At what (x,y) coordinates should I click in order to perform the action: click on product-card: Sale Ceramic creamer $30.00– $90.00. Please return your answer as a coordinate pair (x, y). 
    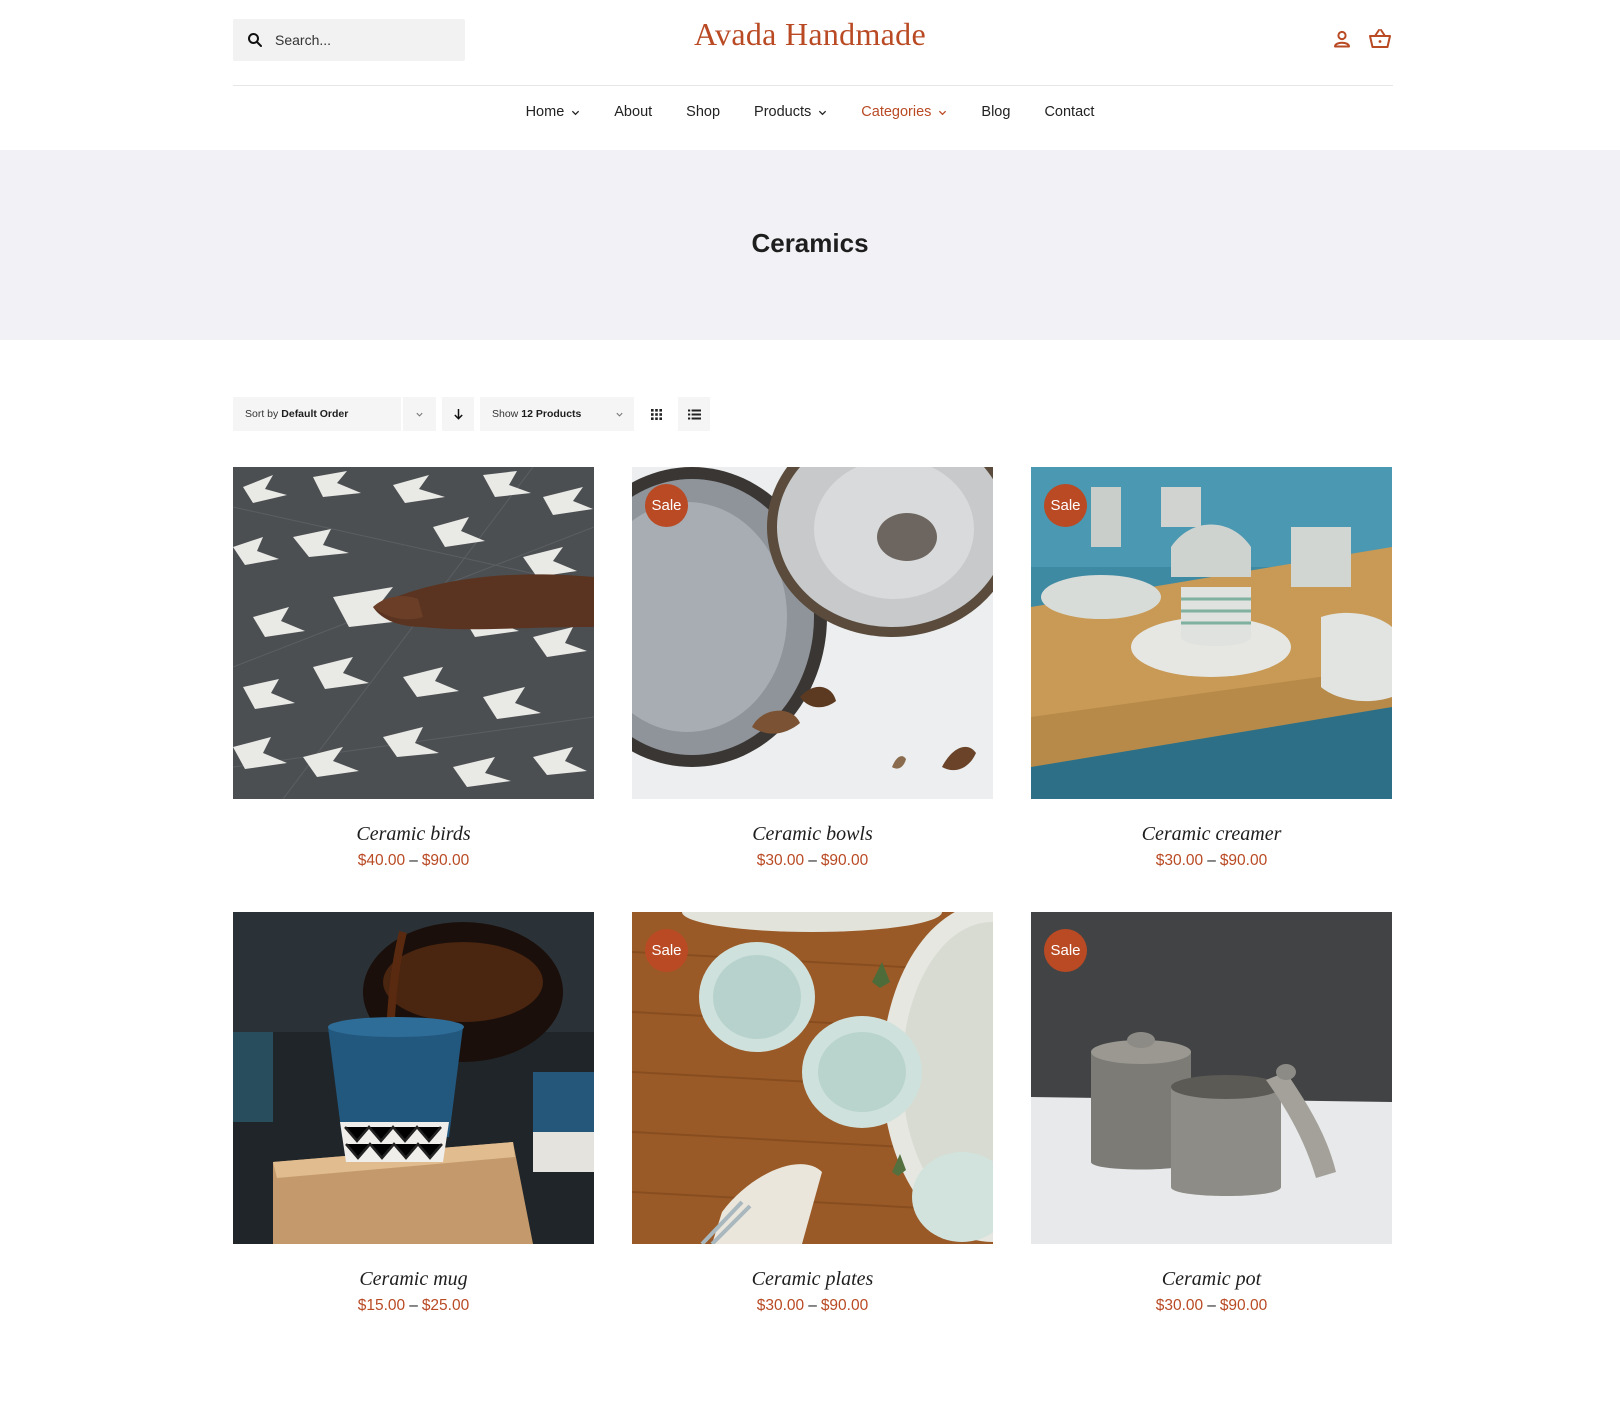
    Looking at the image, I should click on (1211, 689).